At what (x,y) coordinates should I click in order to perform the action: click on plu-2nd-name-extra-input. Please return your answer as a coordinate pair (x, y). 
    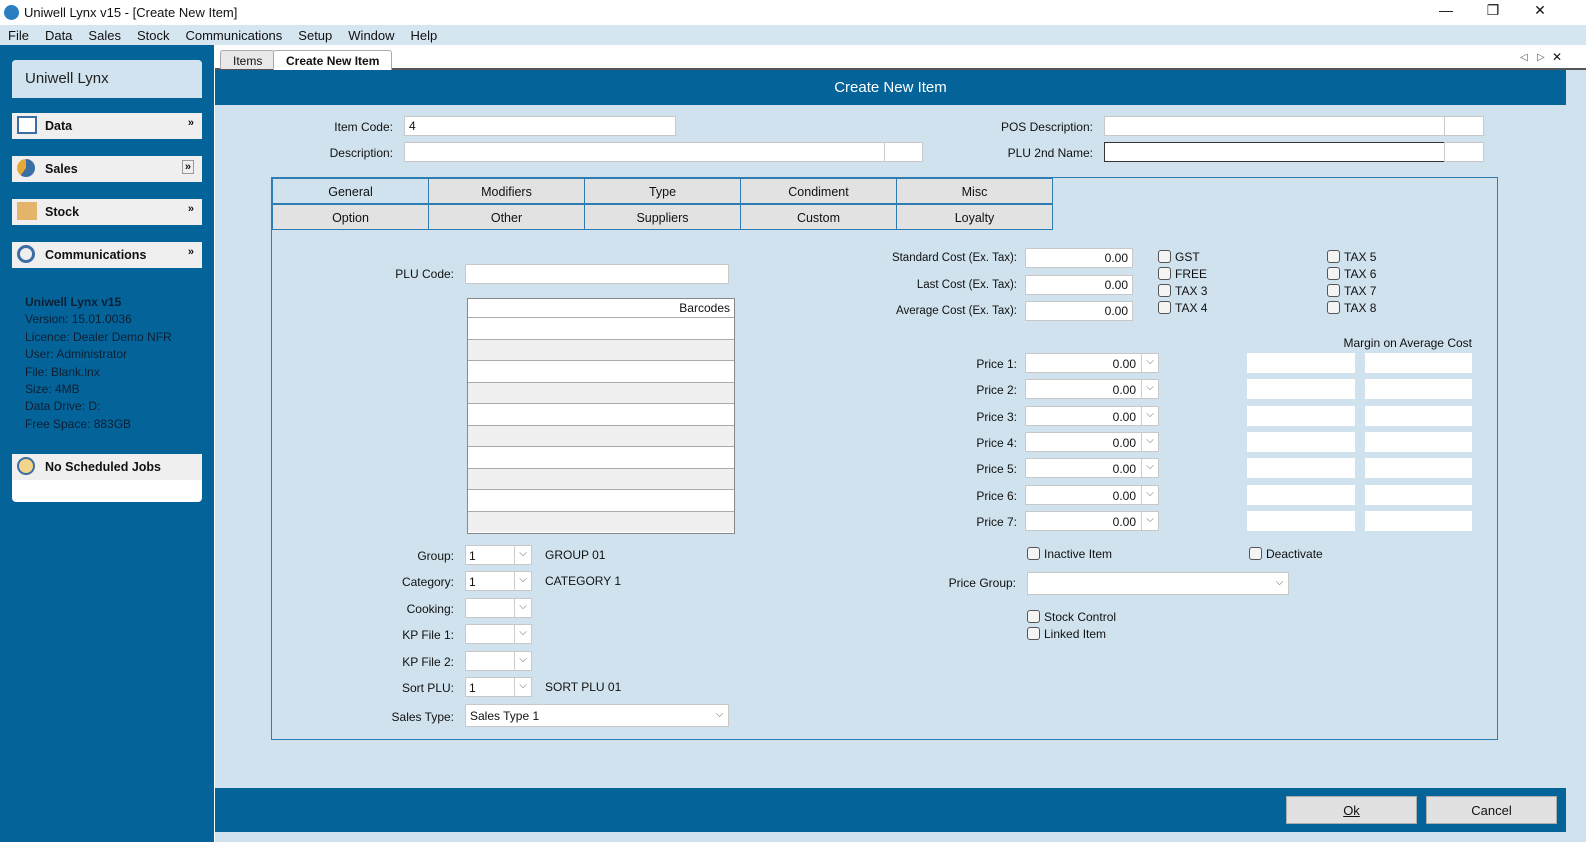
    Looking at the image, I should click on (1464, 152).